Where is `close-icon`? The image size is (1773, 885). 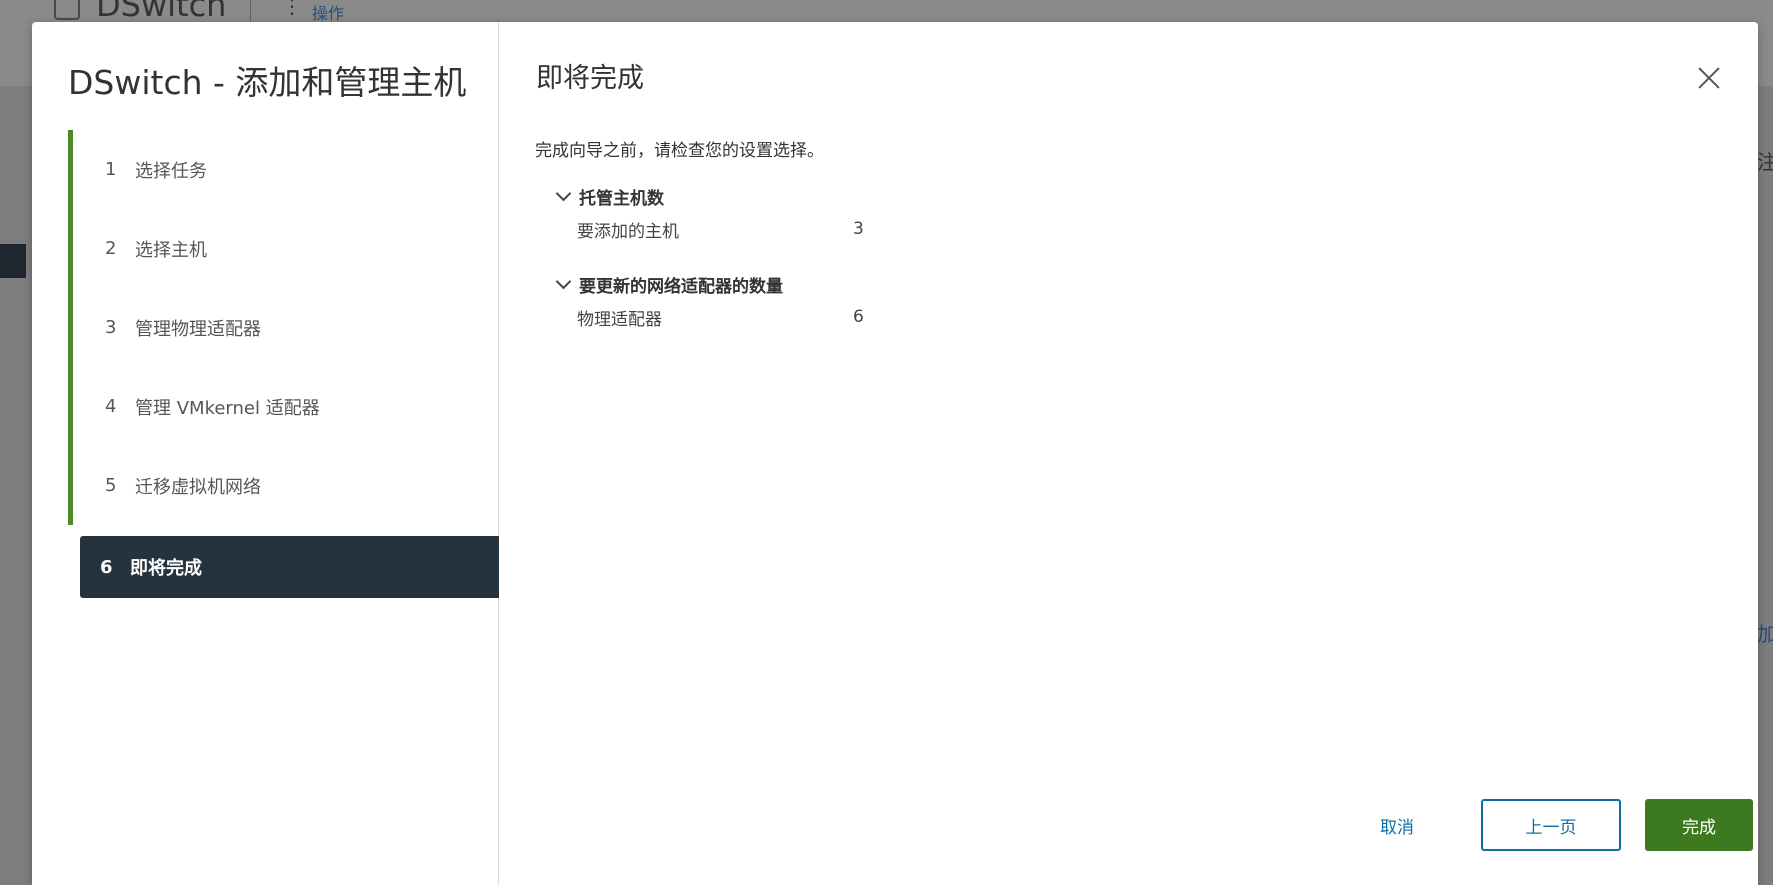 close-icon is located at coordinates (1709, 79).